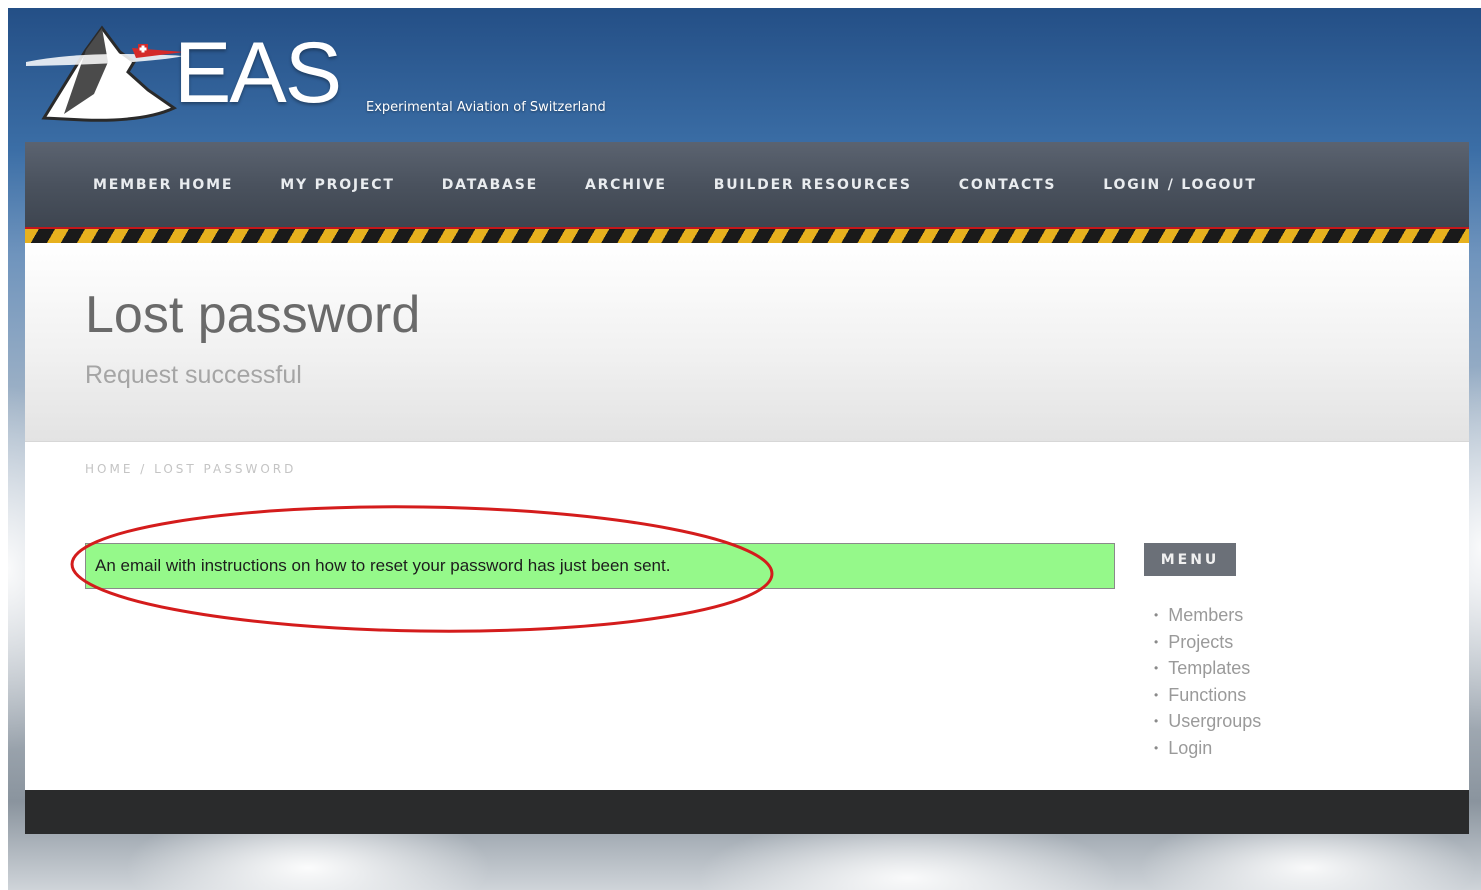  Describe the element at coordinates (1190, 748) in the screenshot. I see `sidebar-link-login: Login` at that location.